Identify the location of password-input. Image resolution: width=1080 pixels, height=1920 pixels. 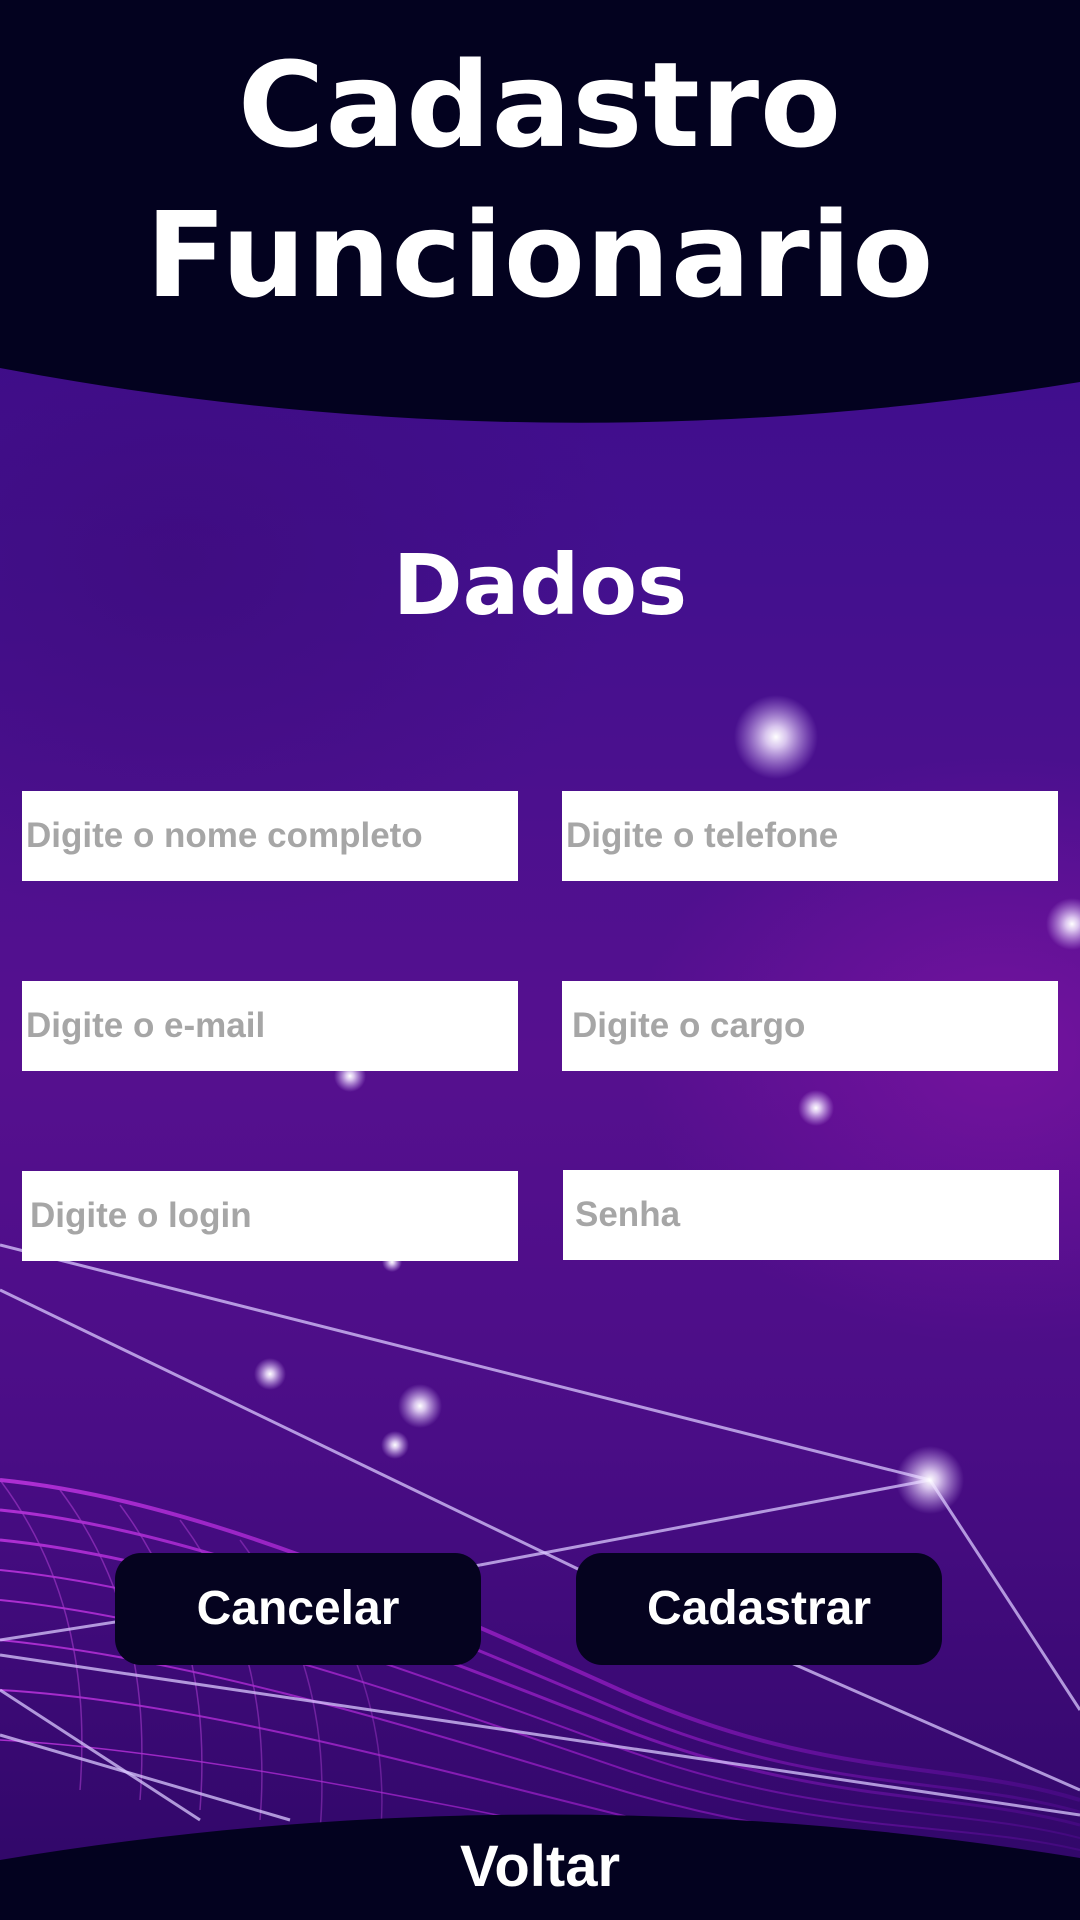
(811, 1215).